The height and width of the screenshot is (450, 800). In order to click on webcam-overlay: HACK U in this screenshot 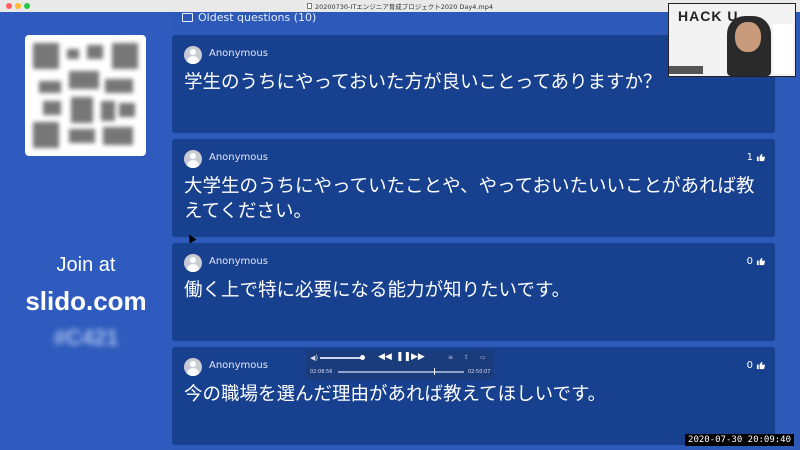, I will do `click(732, 40)`.